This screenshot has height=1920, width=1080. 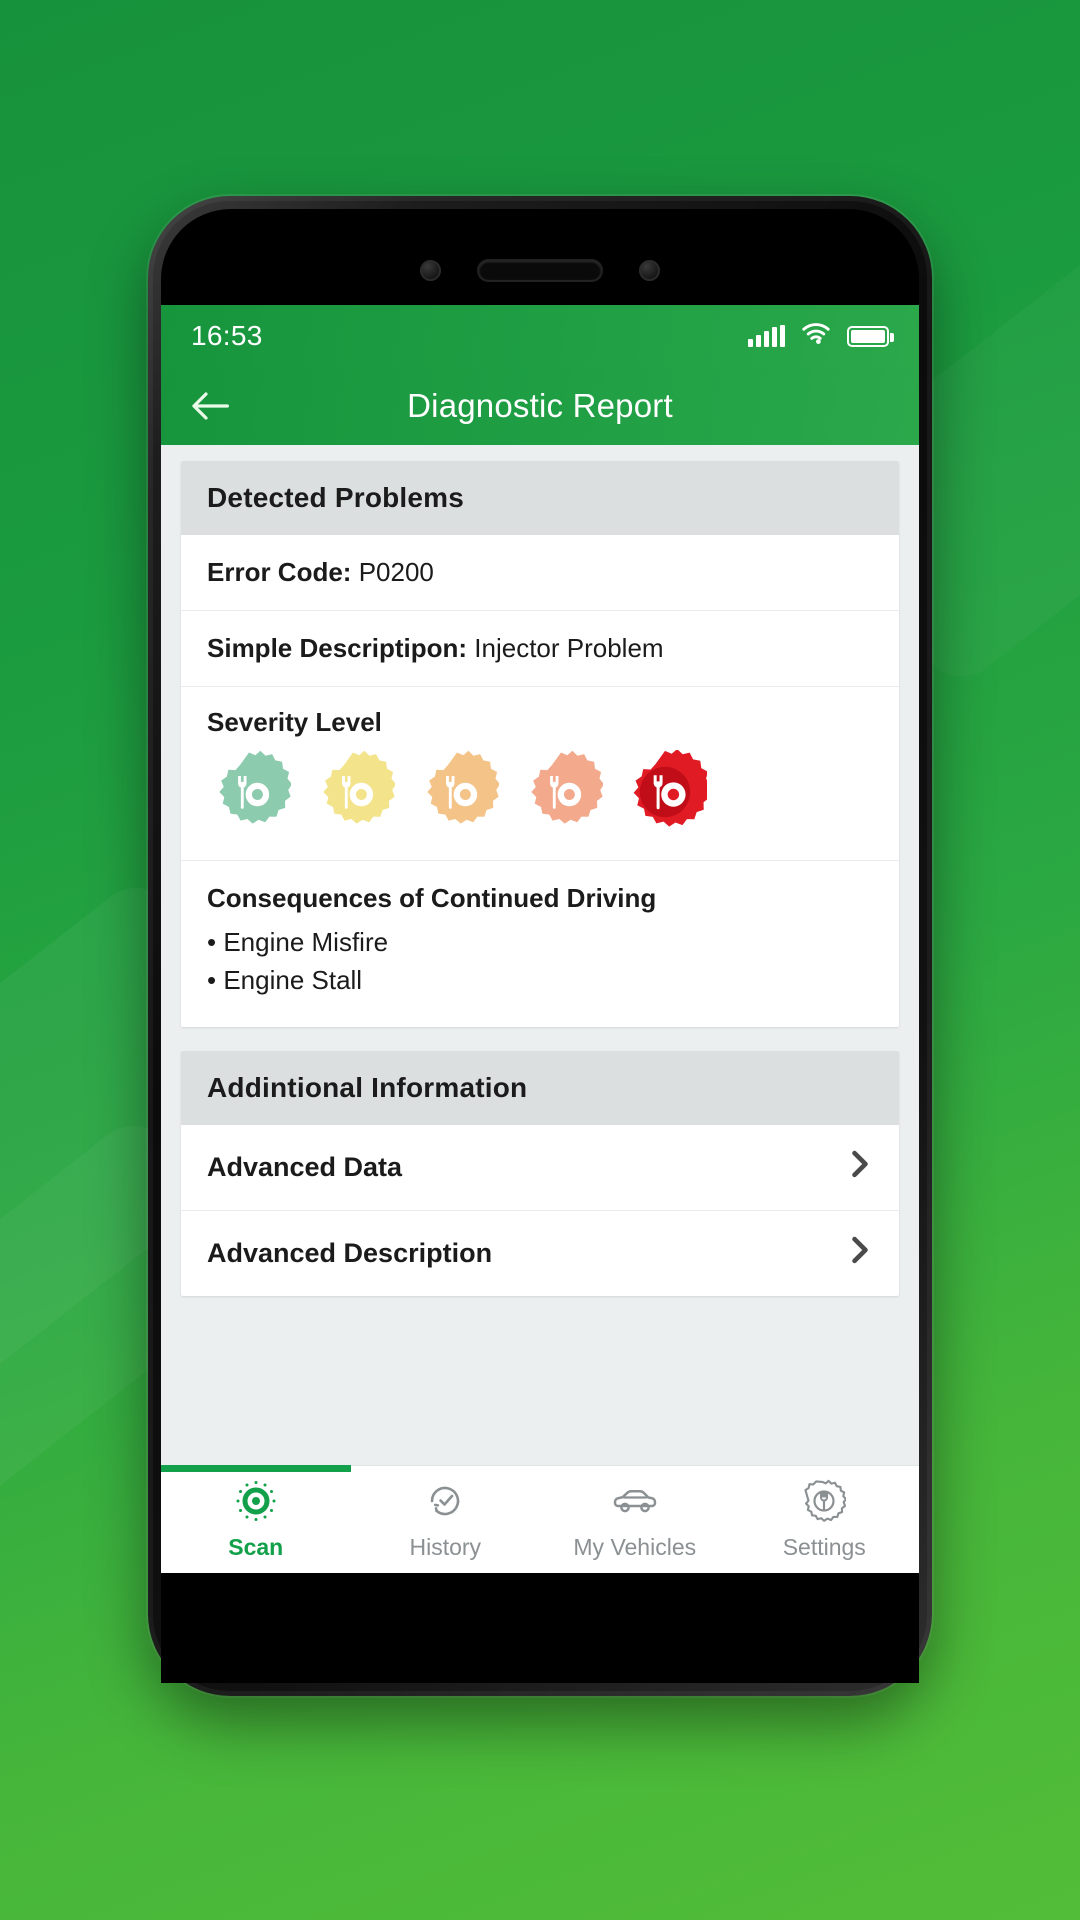 I want to click on severity-gear-5-icon, so click(x=665, y=792).